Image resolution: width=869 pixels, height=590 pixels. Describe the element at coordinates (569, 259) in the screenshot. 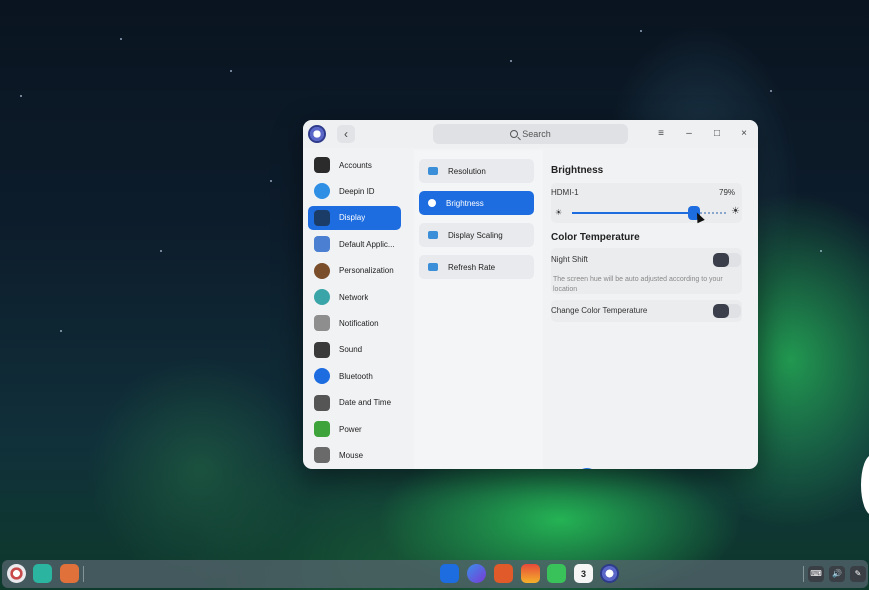

I see `night-shift-label: Night Shift` at that location.